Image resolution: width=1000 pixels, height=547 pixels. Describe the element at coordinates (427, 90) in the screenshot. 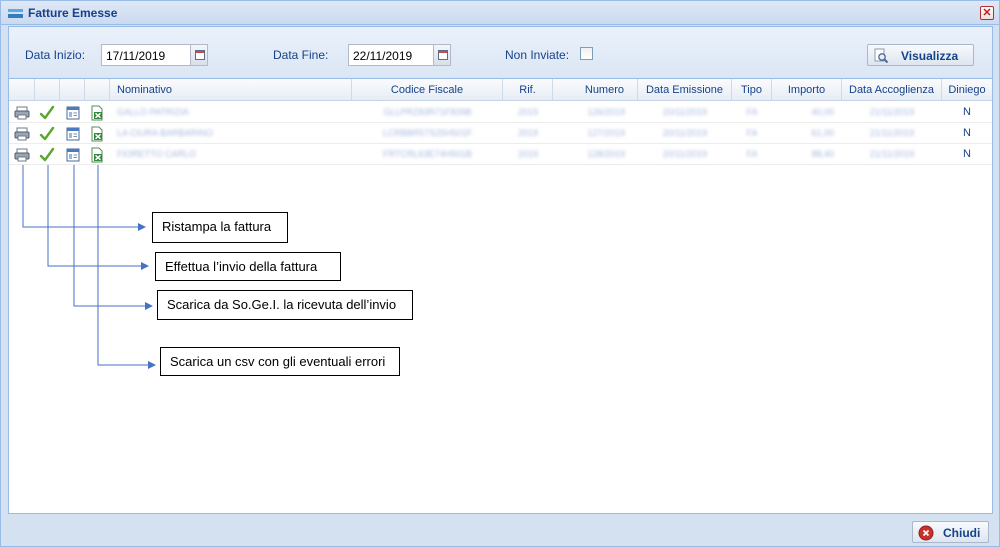

I see `col-codice-fiscale: Codice Fiscale` at that location.